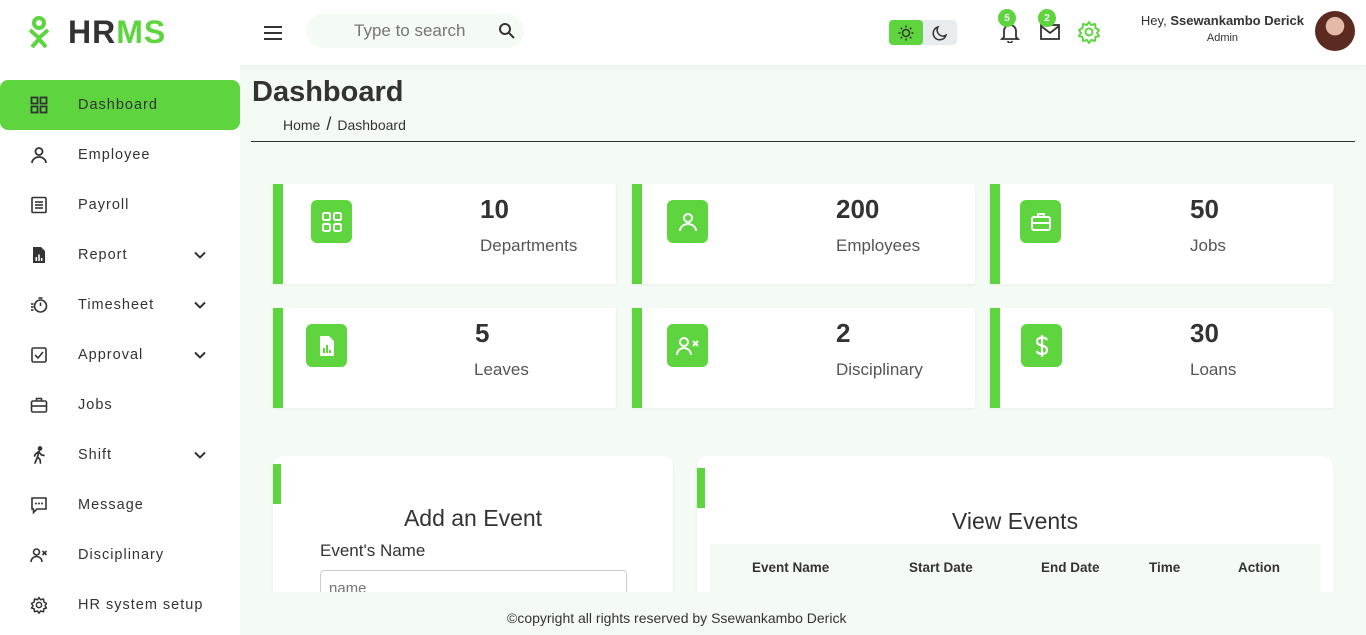 The image size is (1366, 635). I want to click on sidebar-item-approval: Approval, so click(120, 355).